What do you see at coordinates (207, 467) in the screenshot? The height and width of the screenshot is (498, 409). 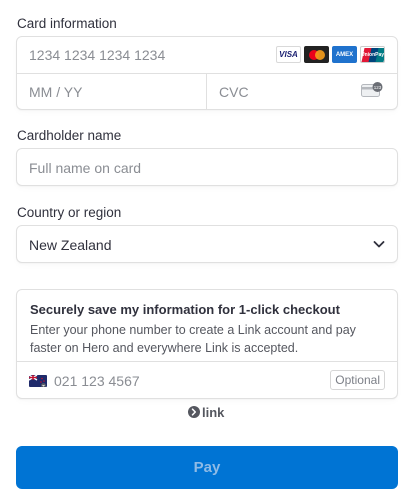 I see `pay-button: Pay` at bounding box center [207, 467].